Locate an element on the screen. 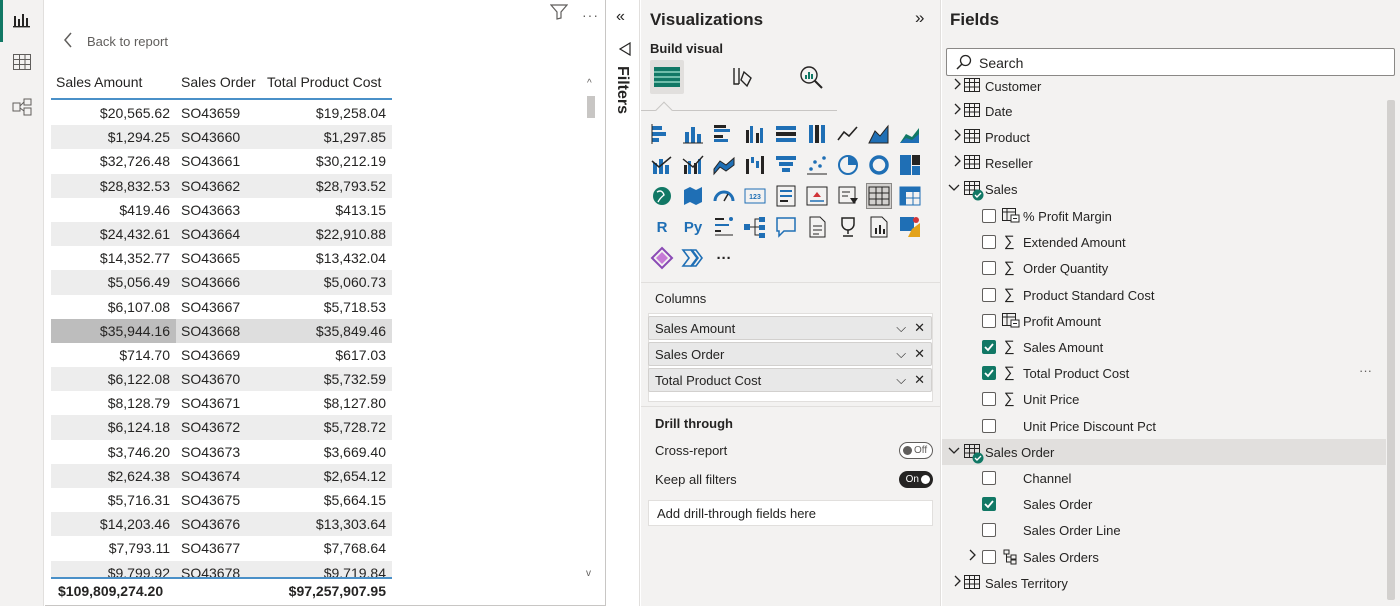  filter-icon is located at coordinates (559, 14).